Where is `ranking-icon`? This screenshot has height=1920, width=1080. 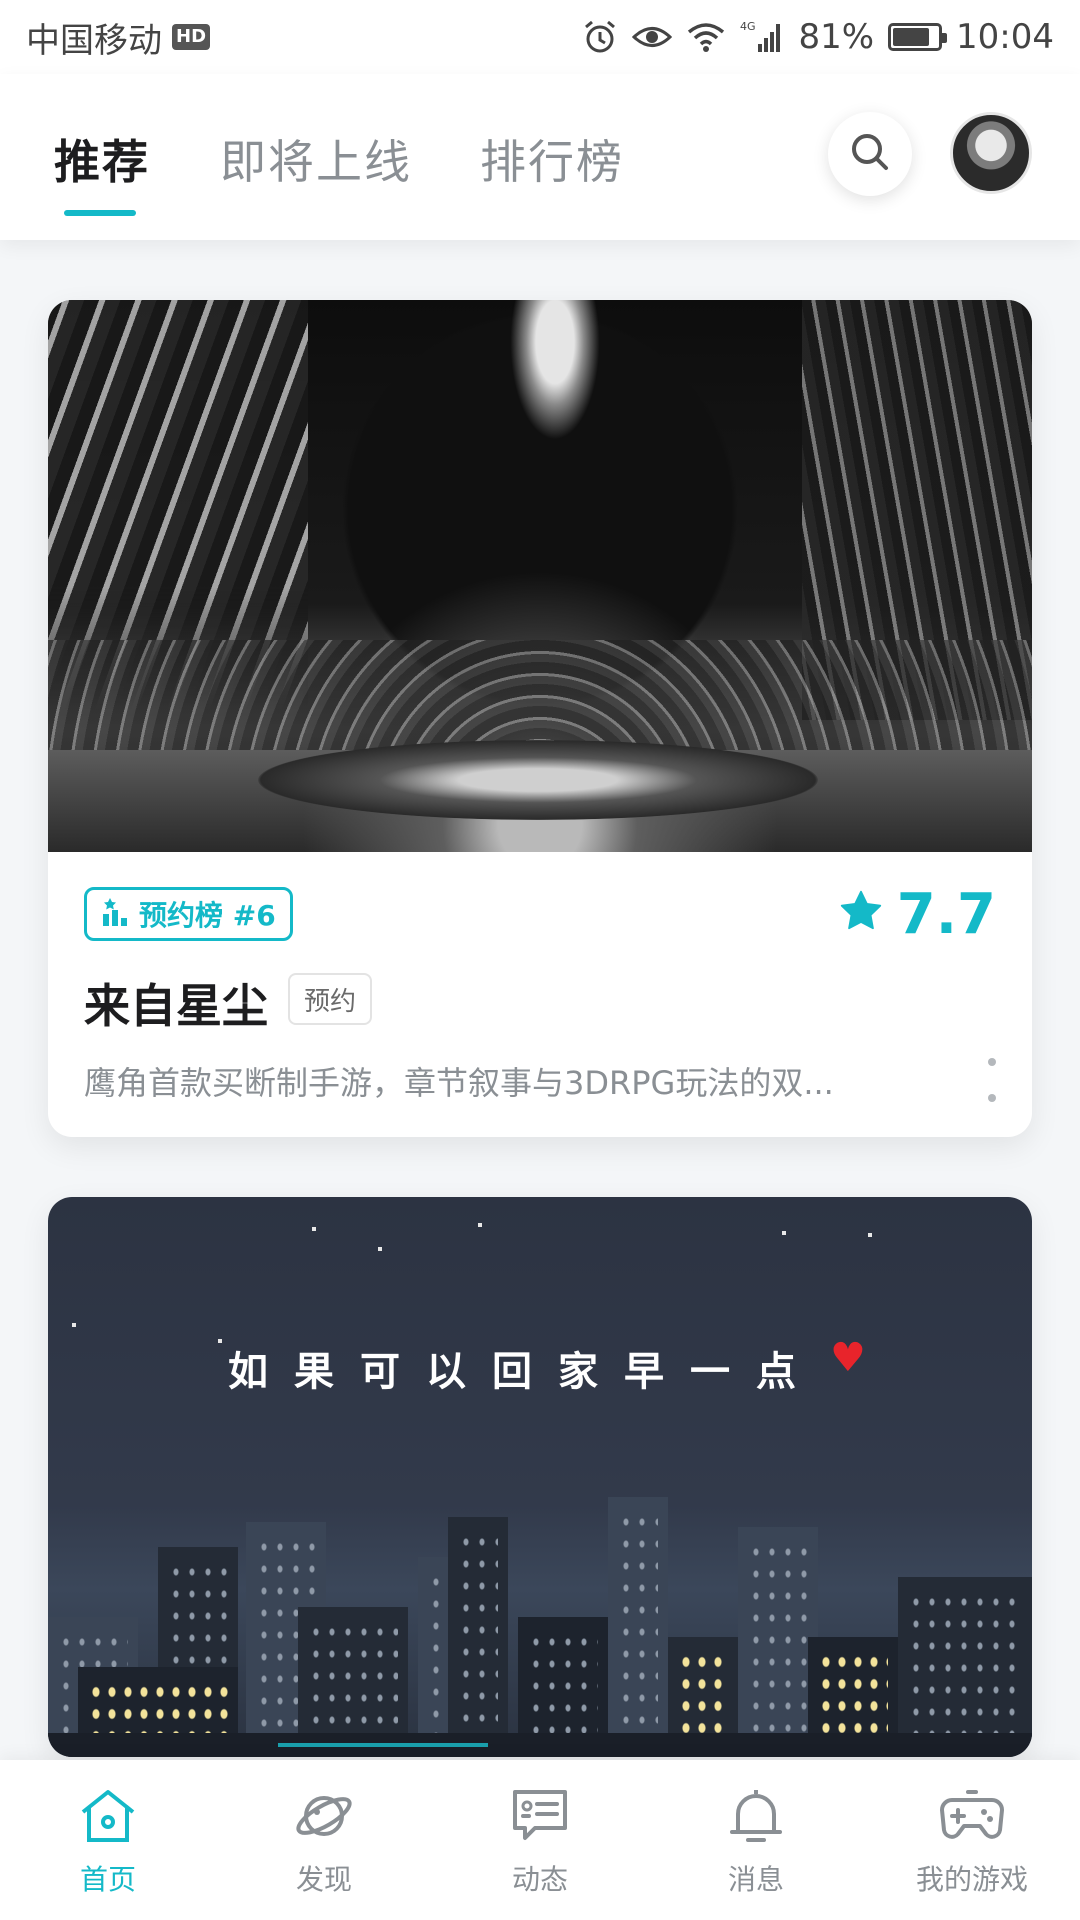
ranking-icon is located at coordinates (115, 914).